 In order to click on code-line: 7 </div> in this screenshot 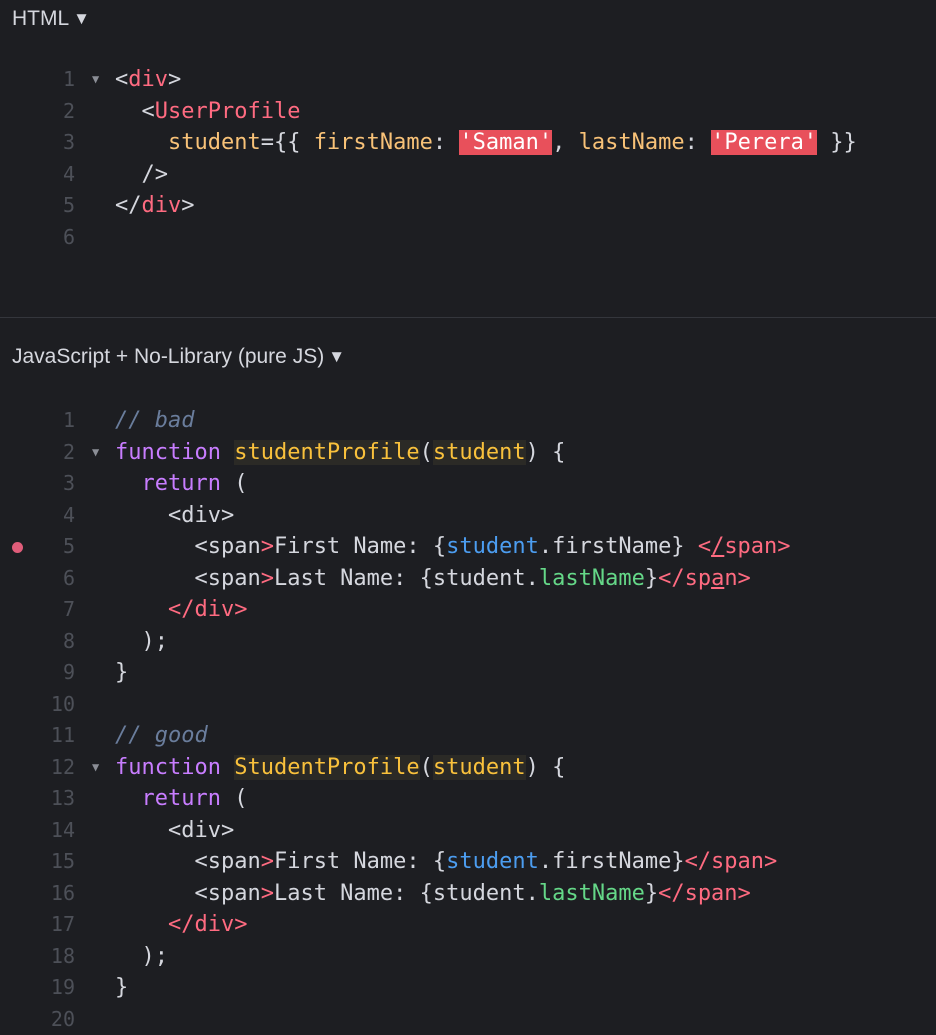, I will do `click(468, 610)`.